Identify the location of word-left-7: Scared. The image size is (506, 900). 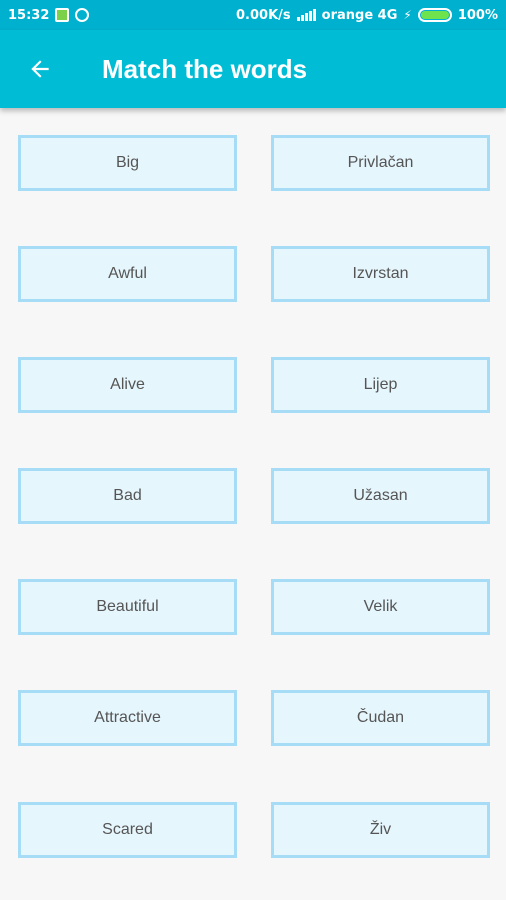
(127, 830).